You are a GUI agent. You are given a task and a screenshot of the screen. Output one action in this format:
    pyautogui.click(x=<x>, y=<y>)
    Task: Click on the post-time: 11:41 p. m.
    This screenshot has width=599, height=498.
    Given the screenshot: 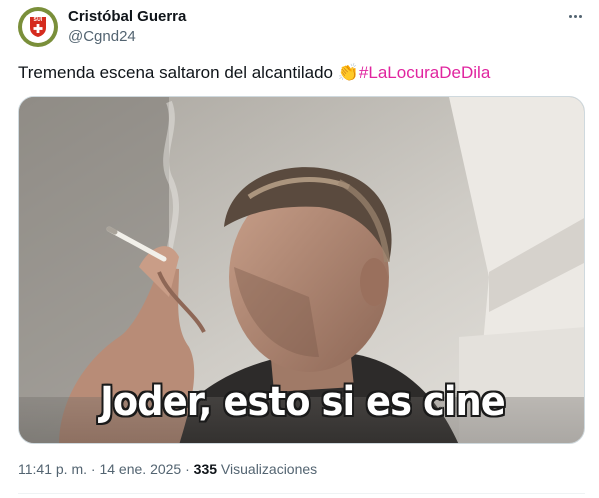 What is the action you would take?
    pyautogui.click(x=52, y=469)
    